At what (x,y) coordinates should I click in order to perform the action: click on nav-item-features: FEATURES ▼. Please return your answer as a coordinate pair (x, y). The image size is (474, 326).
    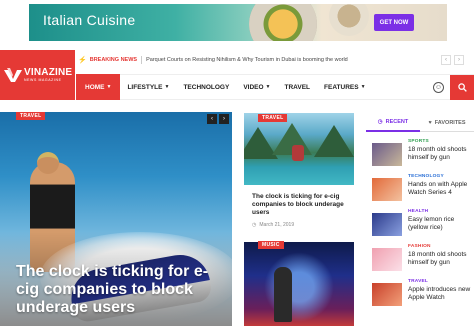
    Looking at the image, I should click on (345, 87).